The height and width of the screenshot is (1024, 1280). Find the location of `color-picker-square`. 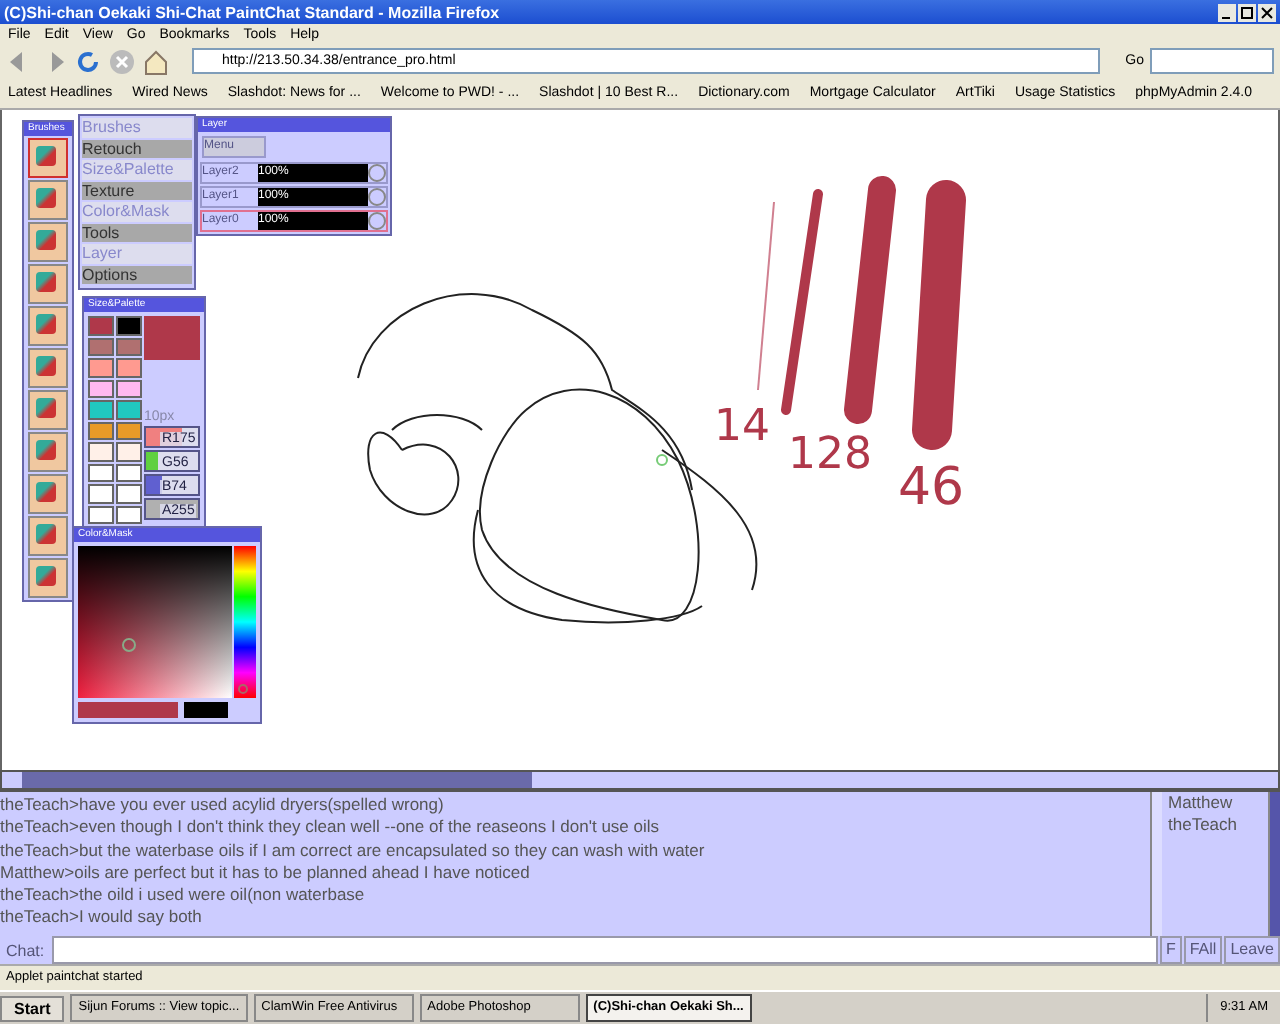

color-picker-square is located at coordinates (155, 622).